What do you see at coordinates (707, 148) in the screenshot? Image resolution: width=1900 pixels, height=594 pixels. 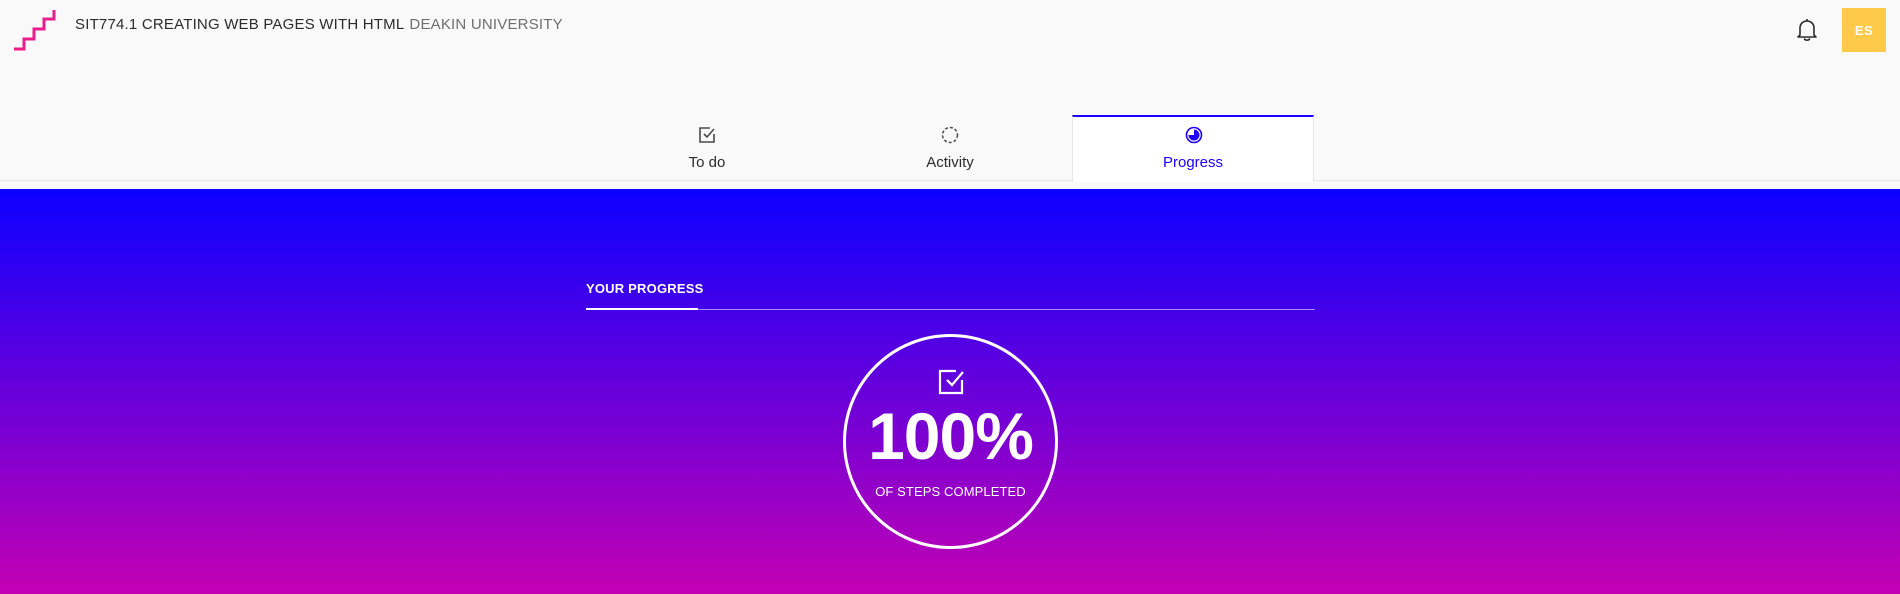 I see `tab-todo: To do` at bounding box center [707, 148].